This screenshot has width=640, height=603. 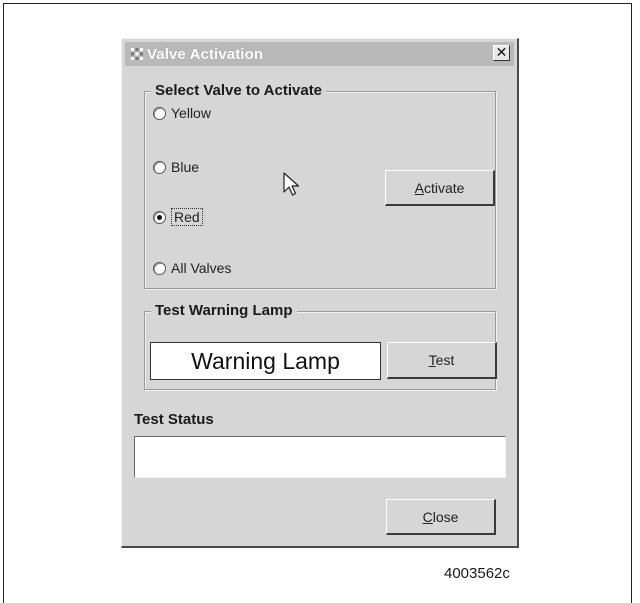 I want to click on test-status-label: Test Status, so click(x=174, y=419).